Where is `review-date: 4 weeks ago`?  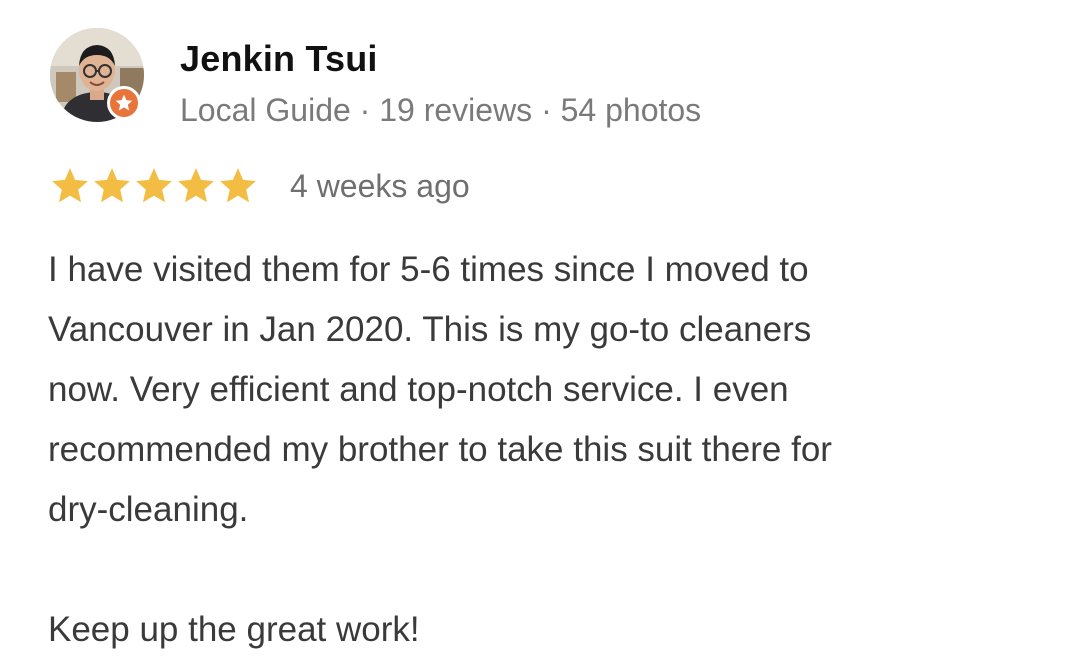 review-date: 4 weeks ago is located at coordinates (380, 185).